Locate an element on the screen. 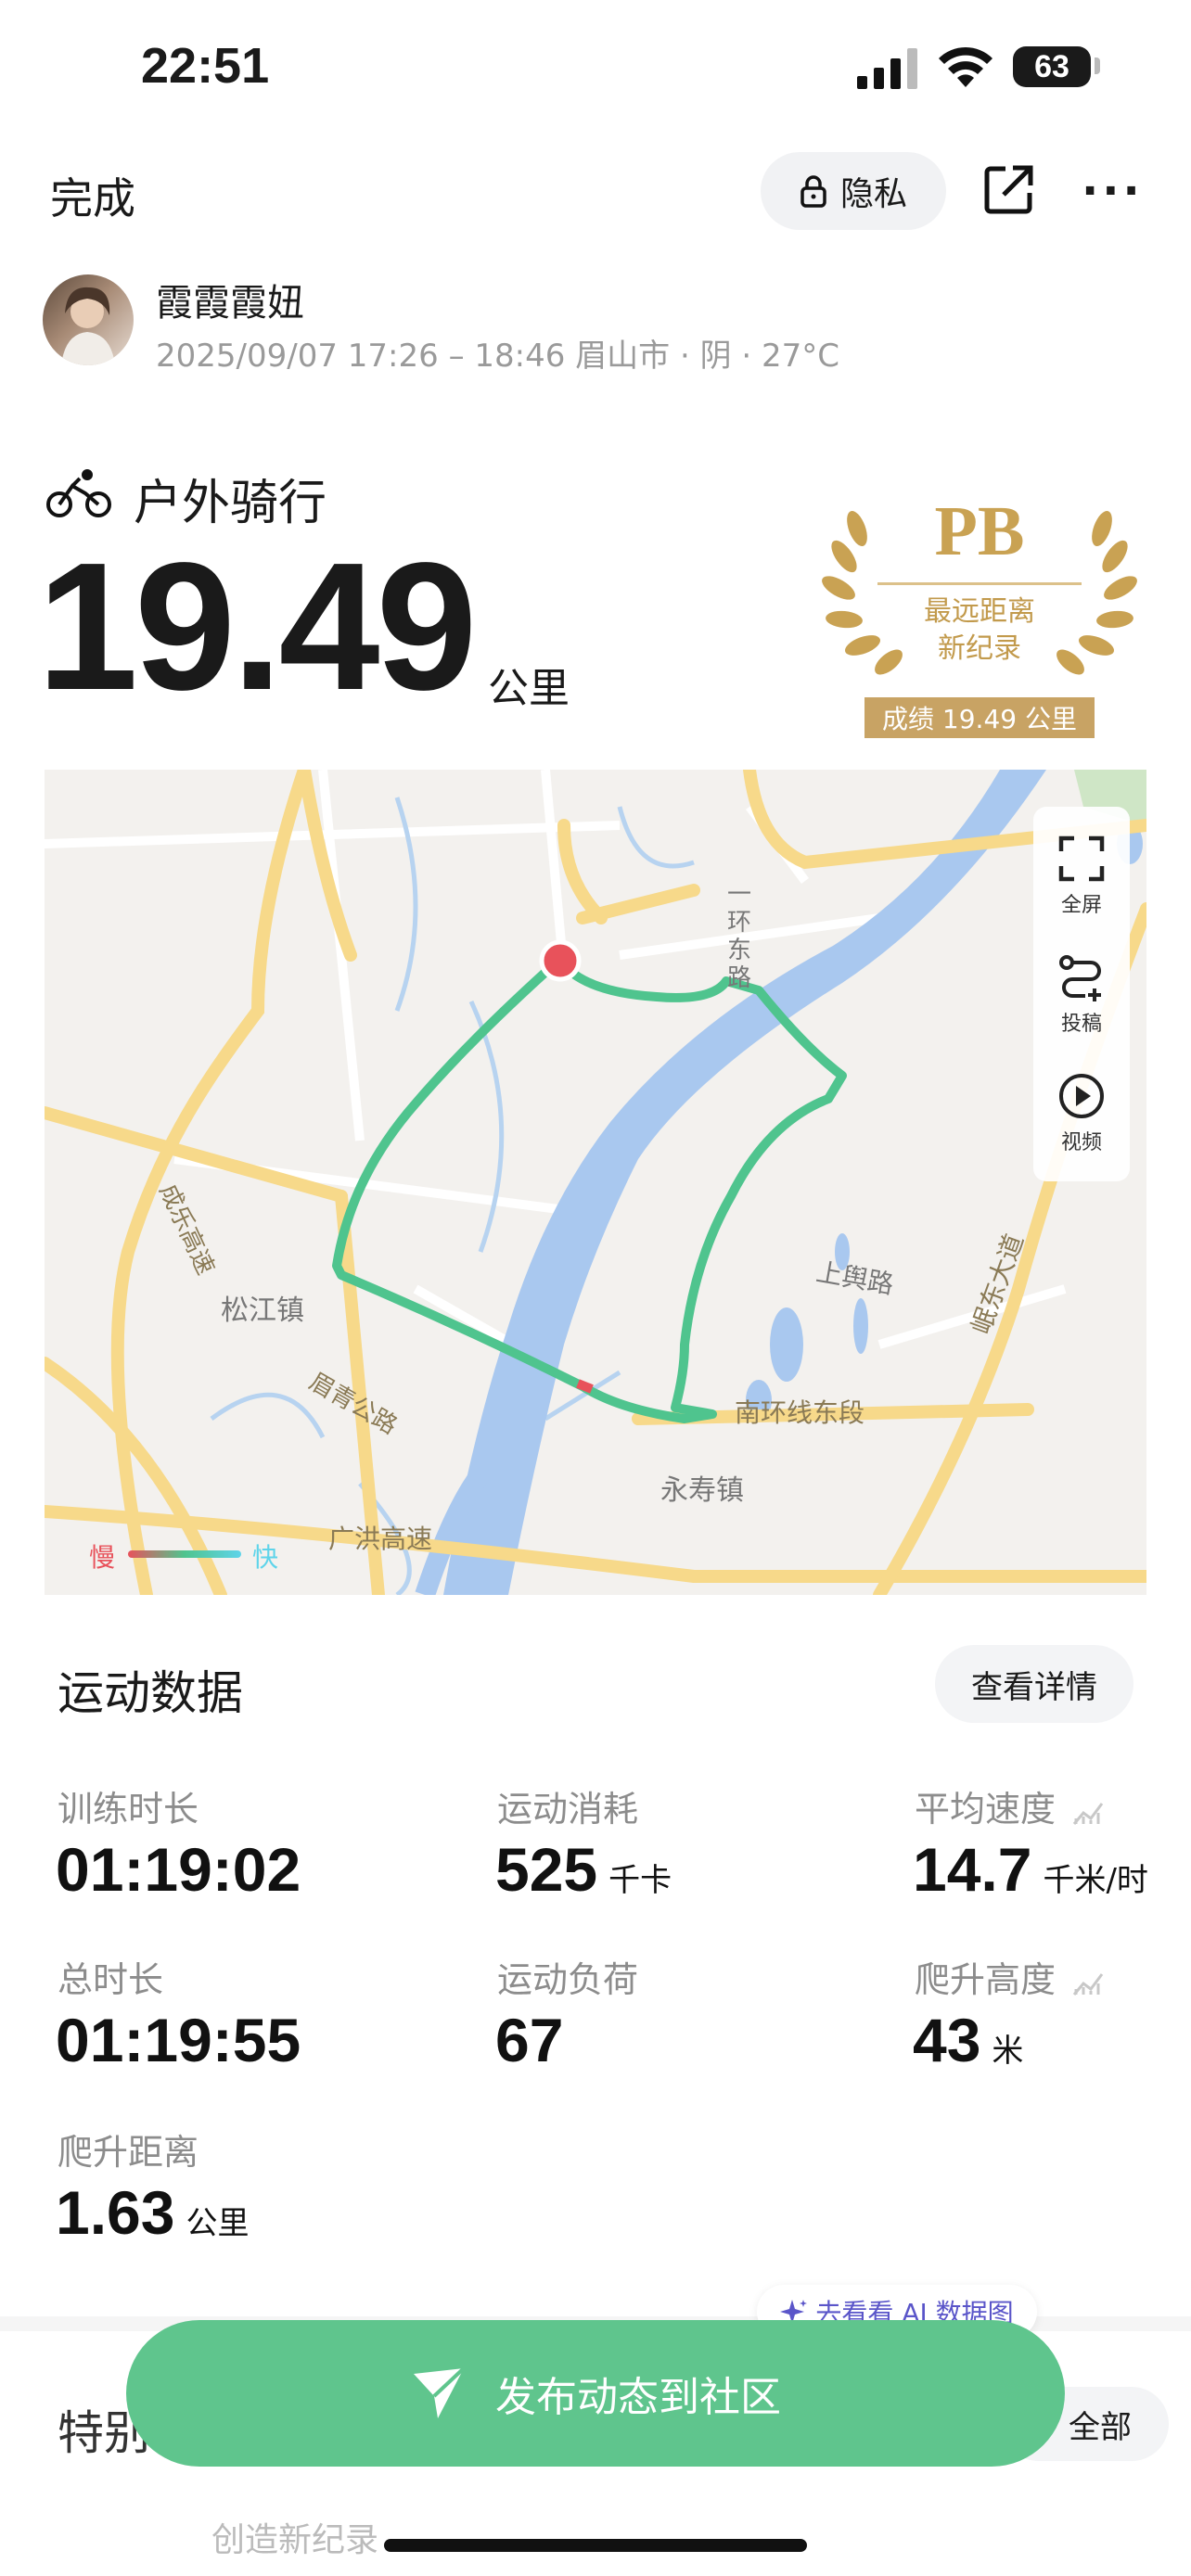  stat-label-training-load: 运动负荷 is located at coordinates (568, 1980).